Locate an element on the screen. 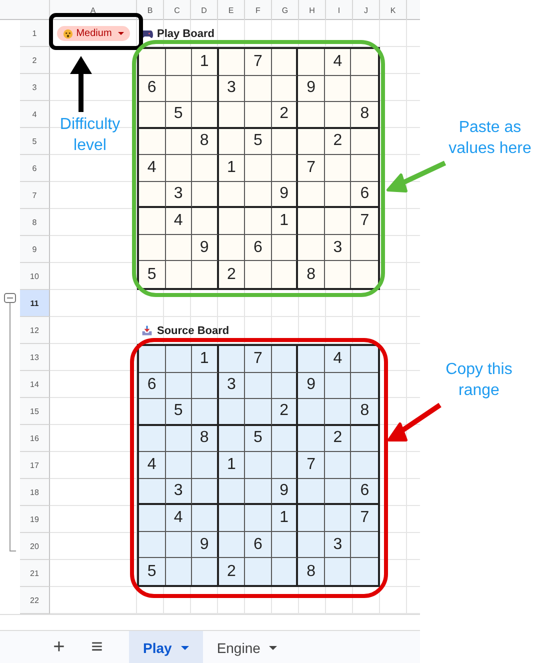 The image size is (550, 663). row-header: 16 is located at coordinates (35, 438).